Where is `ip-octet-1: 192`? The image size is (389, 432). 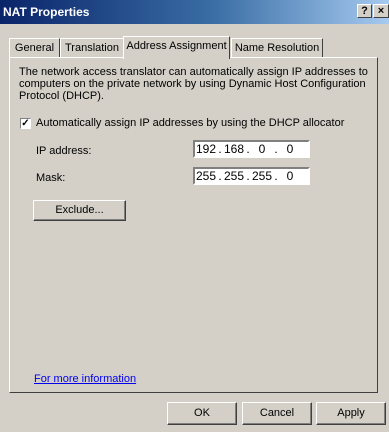
ip-octet-1: 192 is located at coordinates (206, 149).